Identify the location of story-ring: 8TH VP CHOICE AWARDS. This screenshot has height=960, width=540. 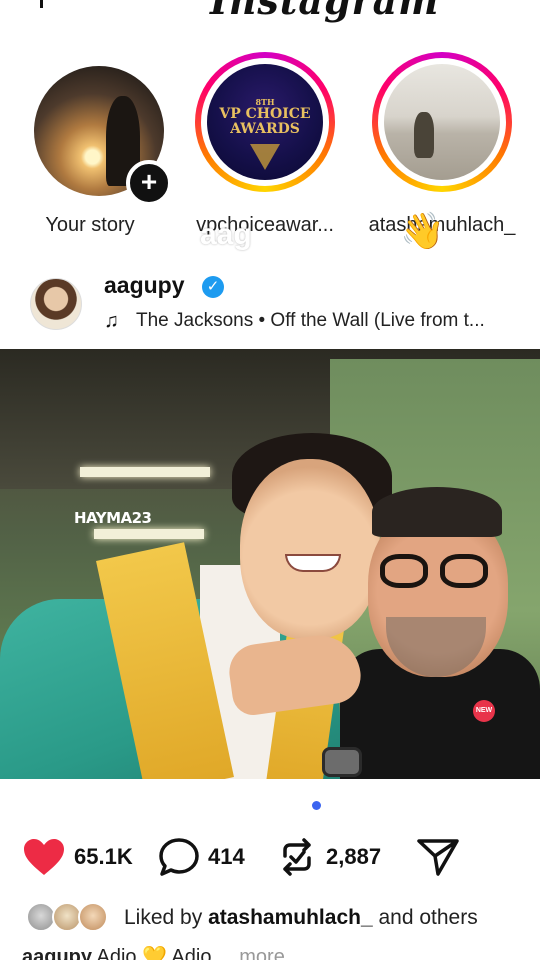
(265, 122).